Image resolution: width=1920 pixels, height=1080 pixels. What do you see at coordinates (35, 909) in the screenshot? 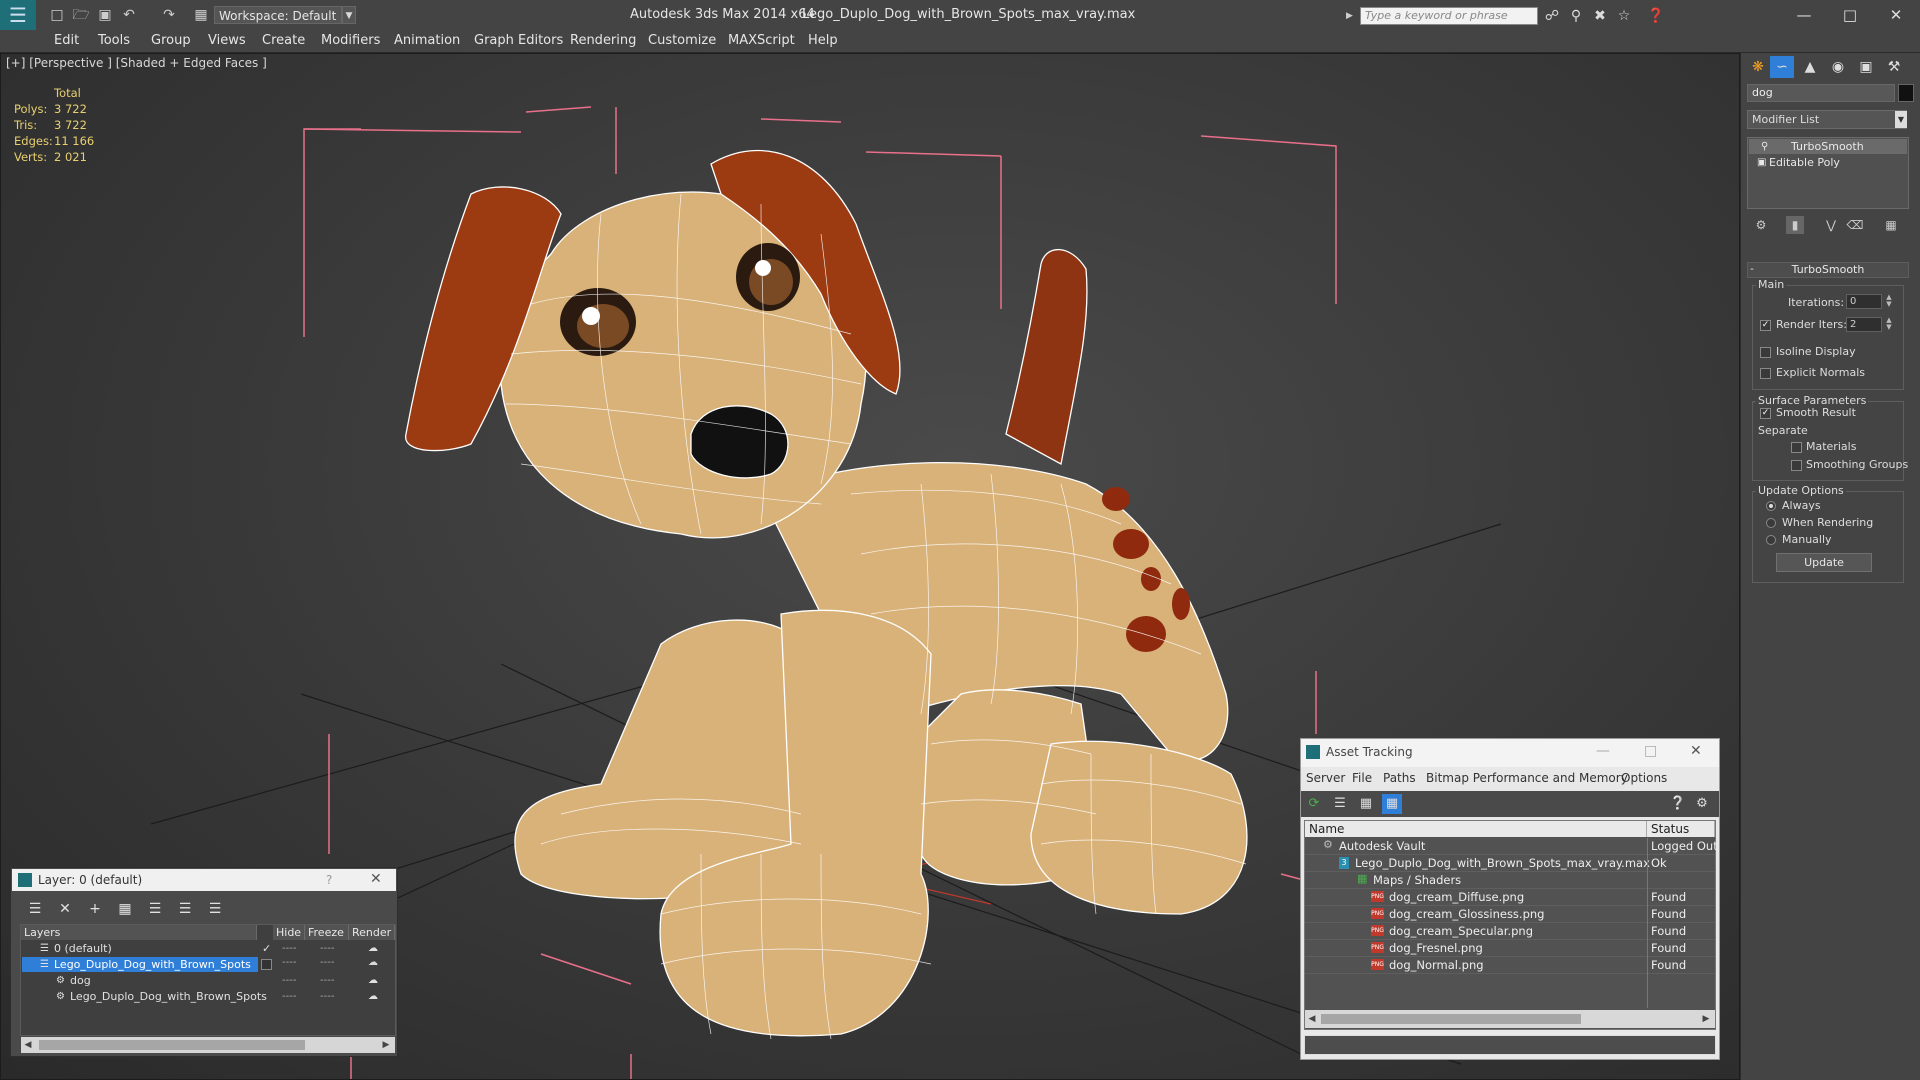
I see `new-layer-icon: ☰` at bounding box center [35, 909].